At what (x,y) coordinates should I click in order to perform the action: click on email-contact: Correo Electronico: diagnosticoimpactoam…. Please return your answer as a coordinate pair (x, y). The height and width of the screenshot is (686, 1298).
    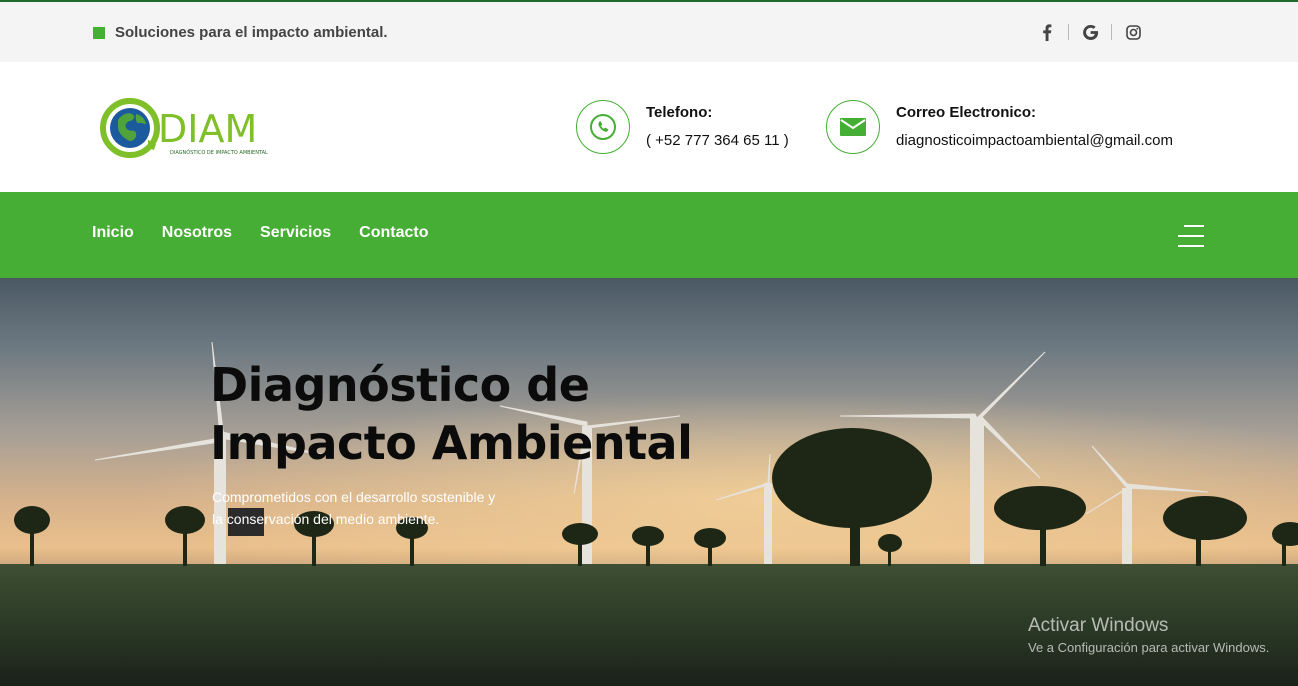
    Looking at the image, I should click on (999, 127).